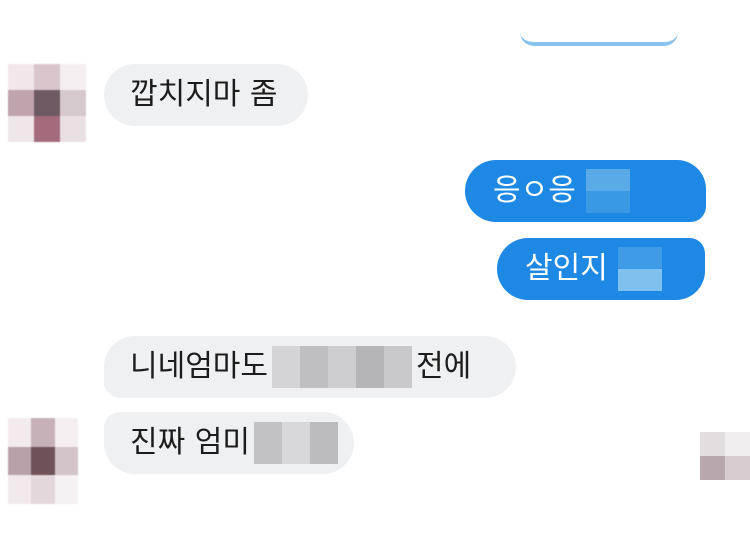 The height and width of the screenshot is (559, 750). I want to click on incoming-message-bubble: 진짜 엄미, so click(229, 443).